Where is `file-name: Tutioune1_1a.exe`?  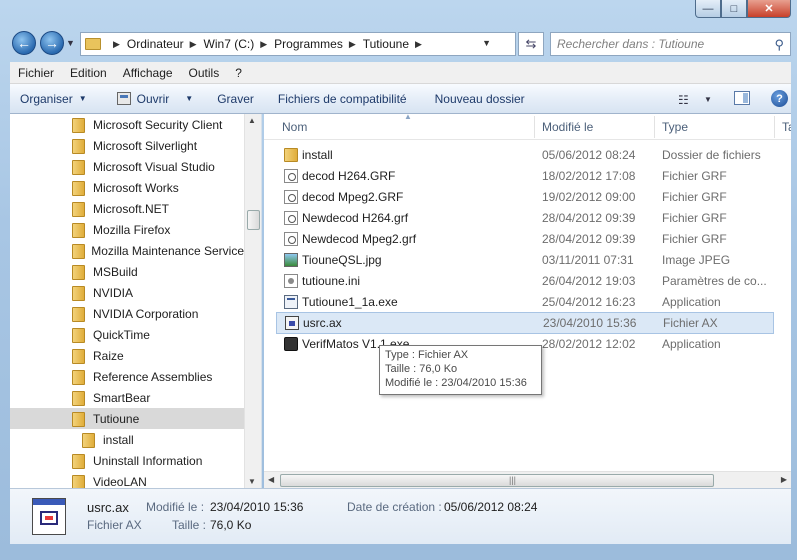 file-name: Tutioune1_1a.exe is located at coordinates (350, 302).